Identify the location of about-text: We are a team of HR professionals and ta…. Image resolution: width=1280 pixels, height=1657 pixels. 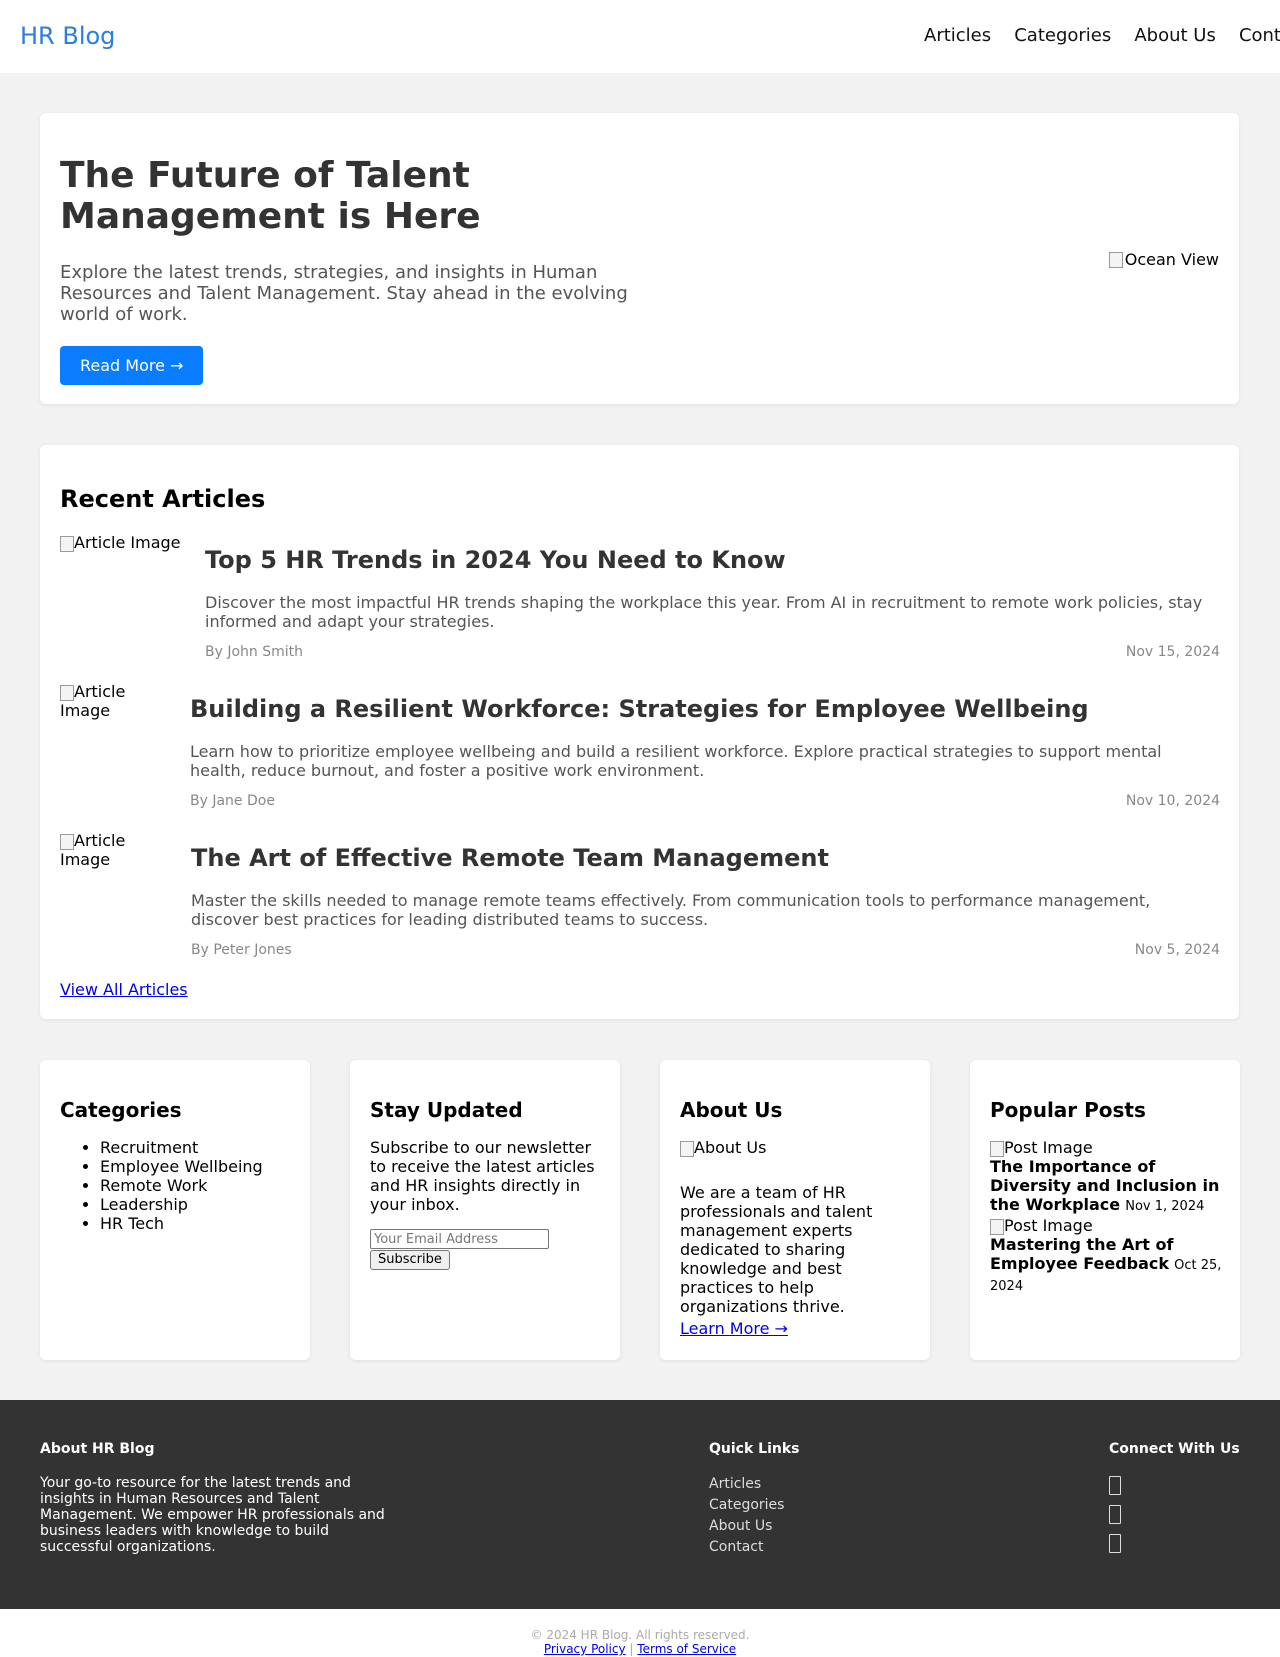
(776, 1249).